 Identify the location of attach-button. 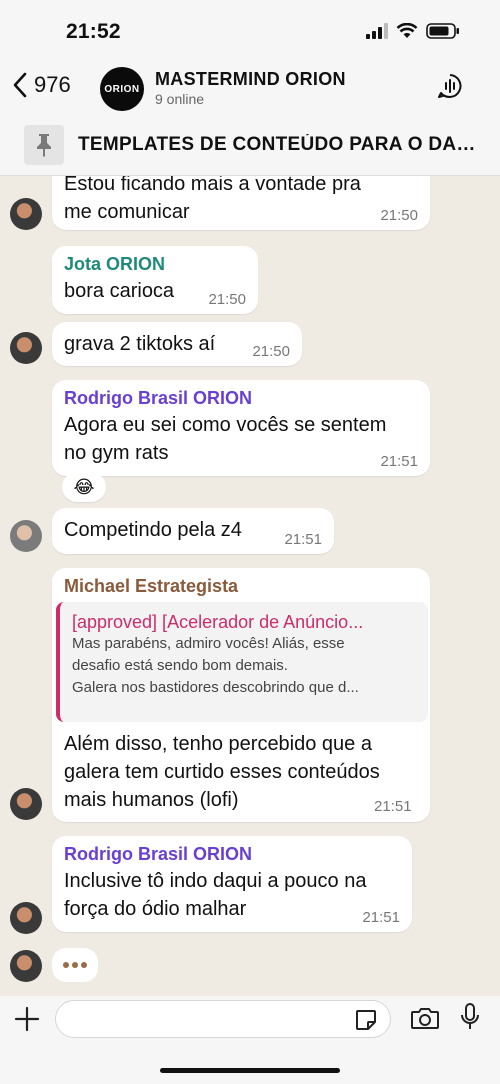
(27, 1023).